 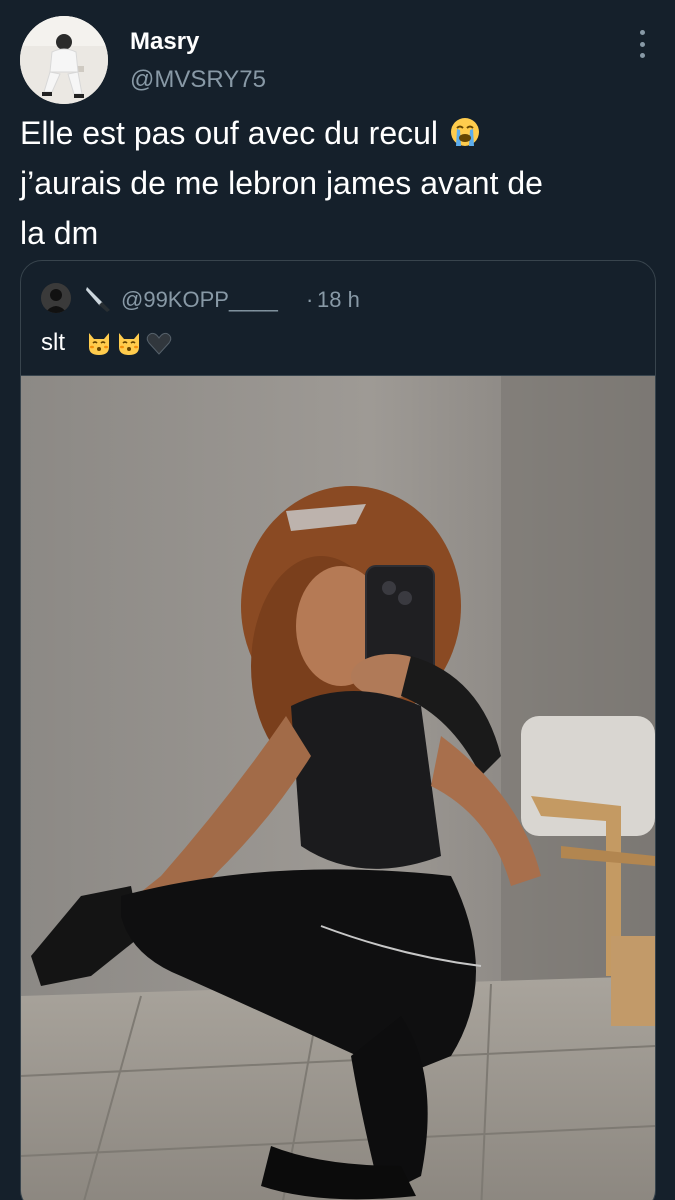 What do you see at coordinates (159, 343) in the screenshot?
I see `black-heart-emoji` at bounding box center [159, 343].